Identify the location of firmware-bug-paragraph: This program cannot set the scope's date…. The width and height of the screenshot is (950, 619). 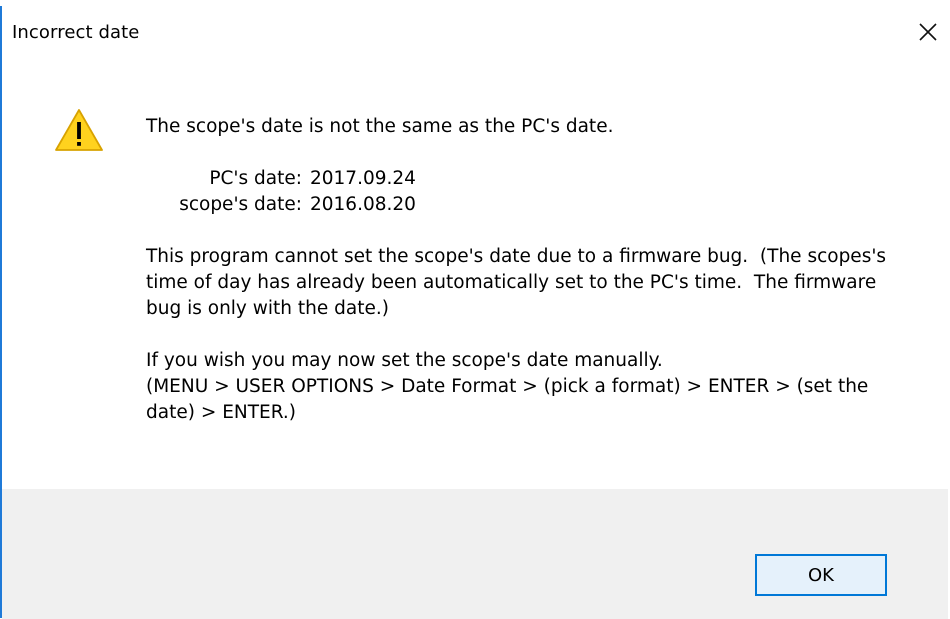
(519, 282).